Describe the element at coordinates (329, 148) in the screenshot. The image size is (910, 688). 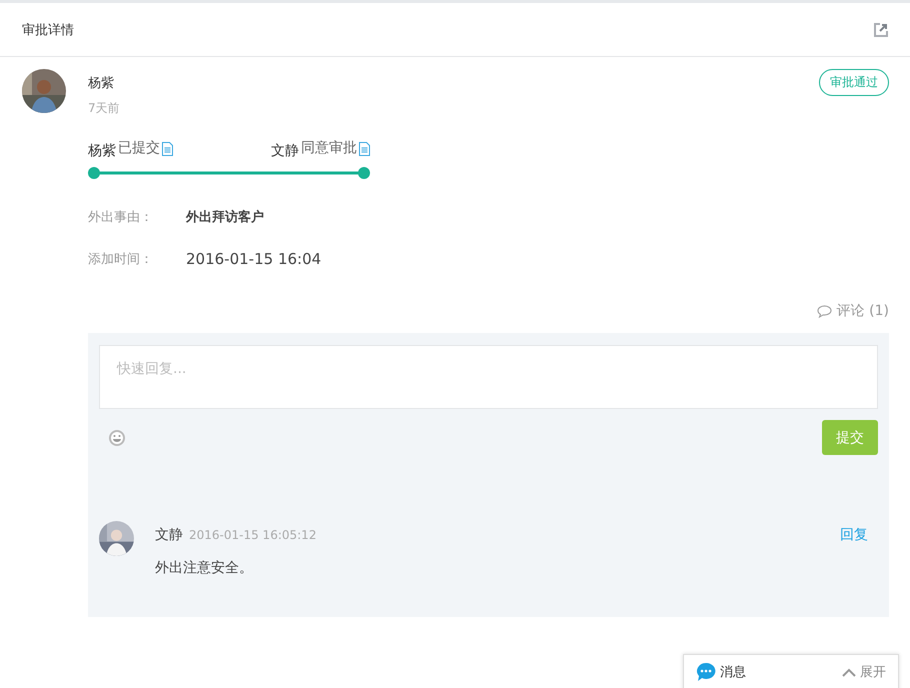
I see `step-action: 同意审批` at that location.